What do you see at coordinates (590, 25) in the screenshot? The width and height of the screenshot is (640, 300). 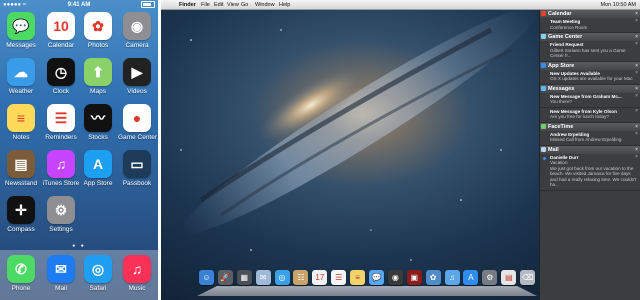 I see `notification-item: Team Meeting Conference Room ×` at bounding box center [590, 25].